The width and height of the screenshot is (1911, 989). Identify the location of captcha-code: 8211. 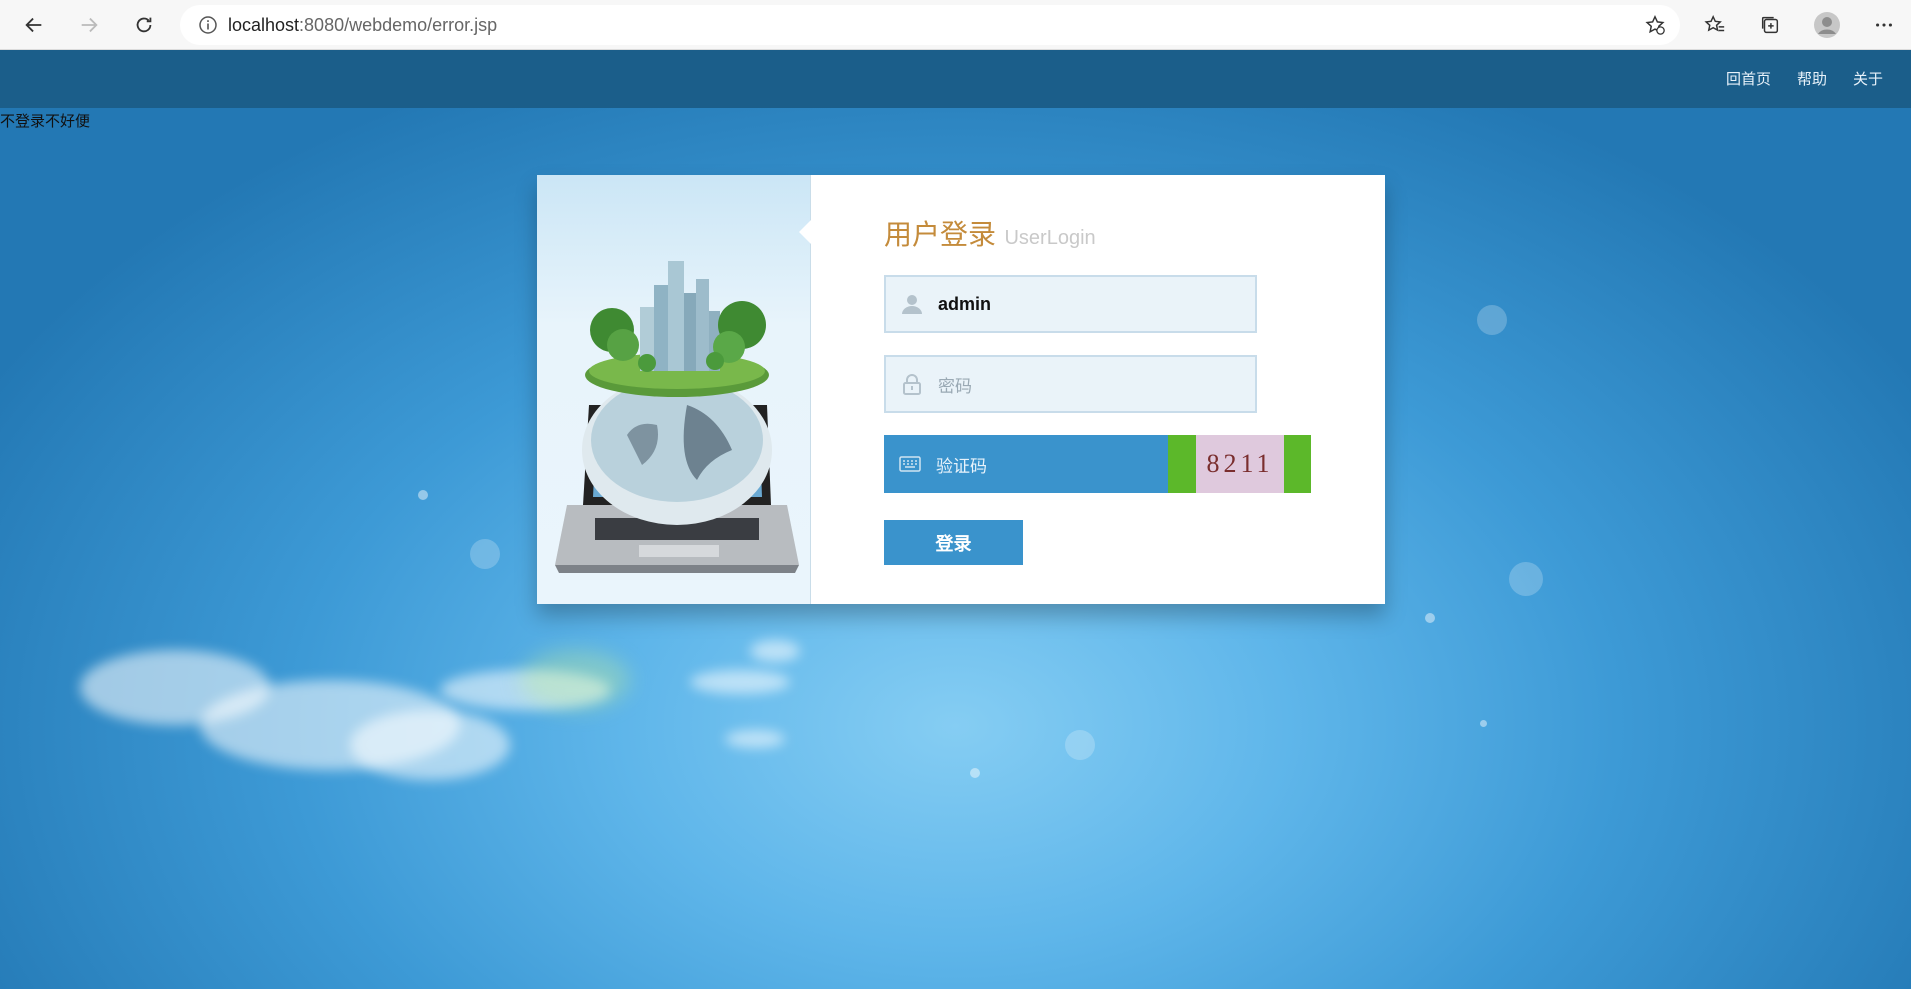
(1240, 464).